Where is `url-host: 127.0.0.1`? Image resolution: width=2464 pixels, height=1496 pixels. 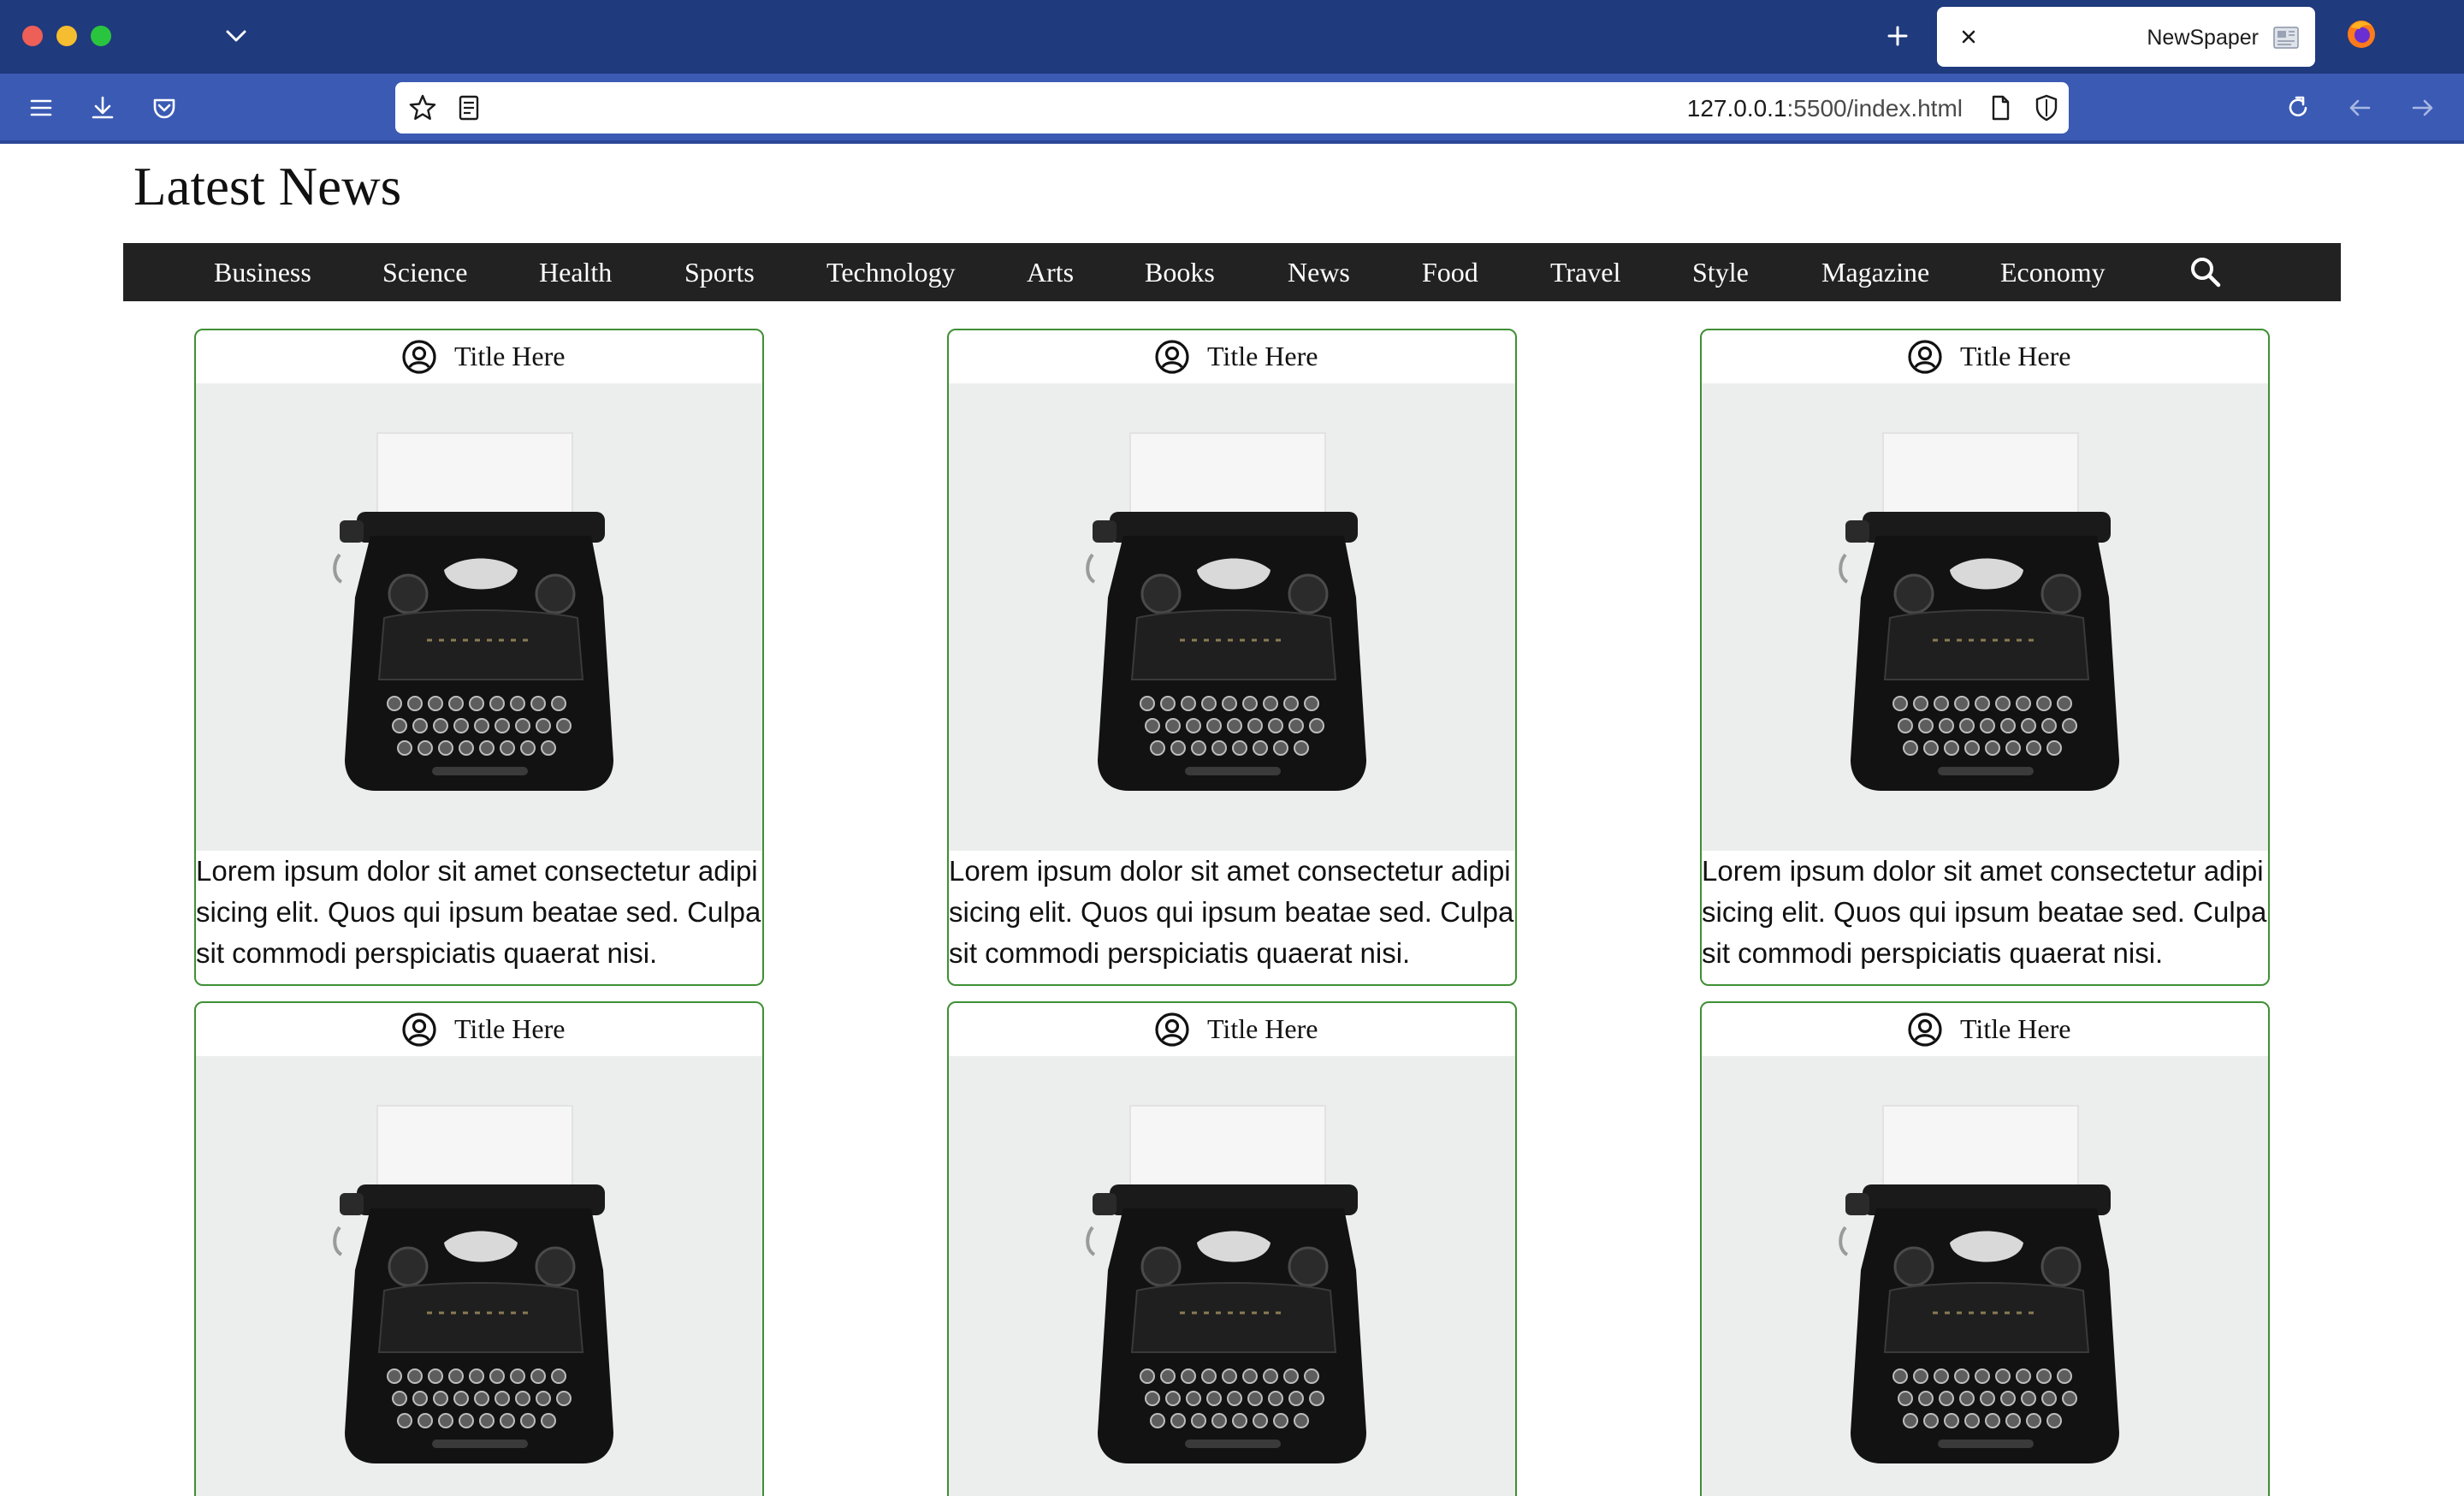 url-host: 127.0.0.1 is located at coordinates (1736, 108).